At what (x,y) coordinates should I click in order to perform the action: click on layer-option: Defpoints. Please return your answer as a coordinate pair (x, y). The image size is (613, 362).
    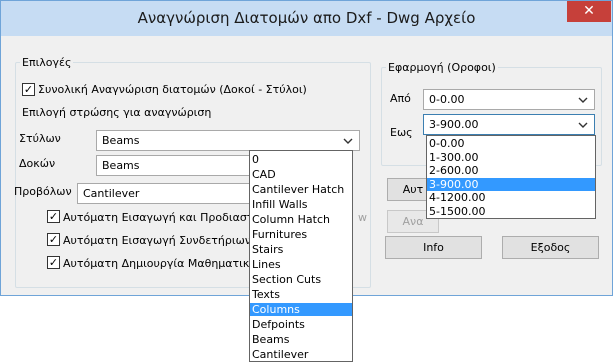
    Looking at the image, I should click on (301, 324).